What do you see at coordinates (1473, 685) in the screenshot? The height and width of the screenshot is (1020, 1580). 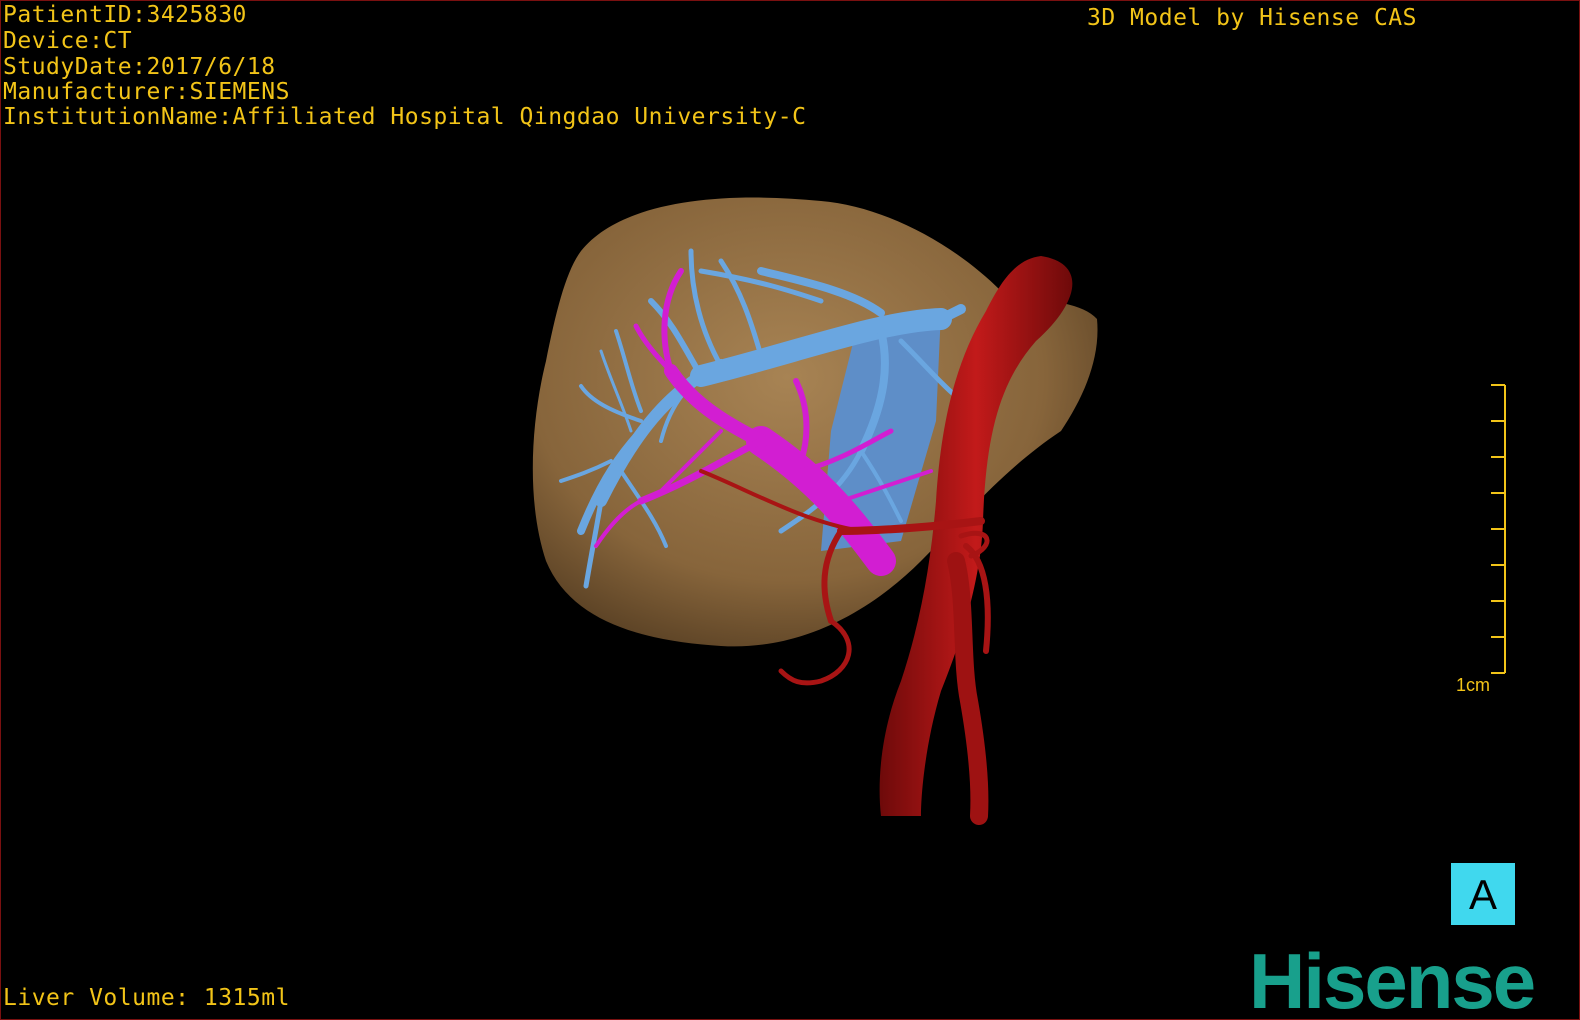 I see `scale-bar-label: 1cm` at bounding box center [1473, 685].